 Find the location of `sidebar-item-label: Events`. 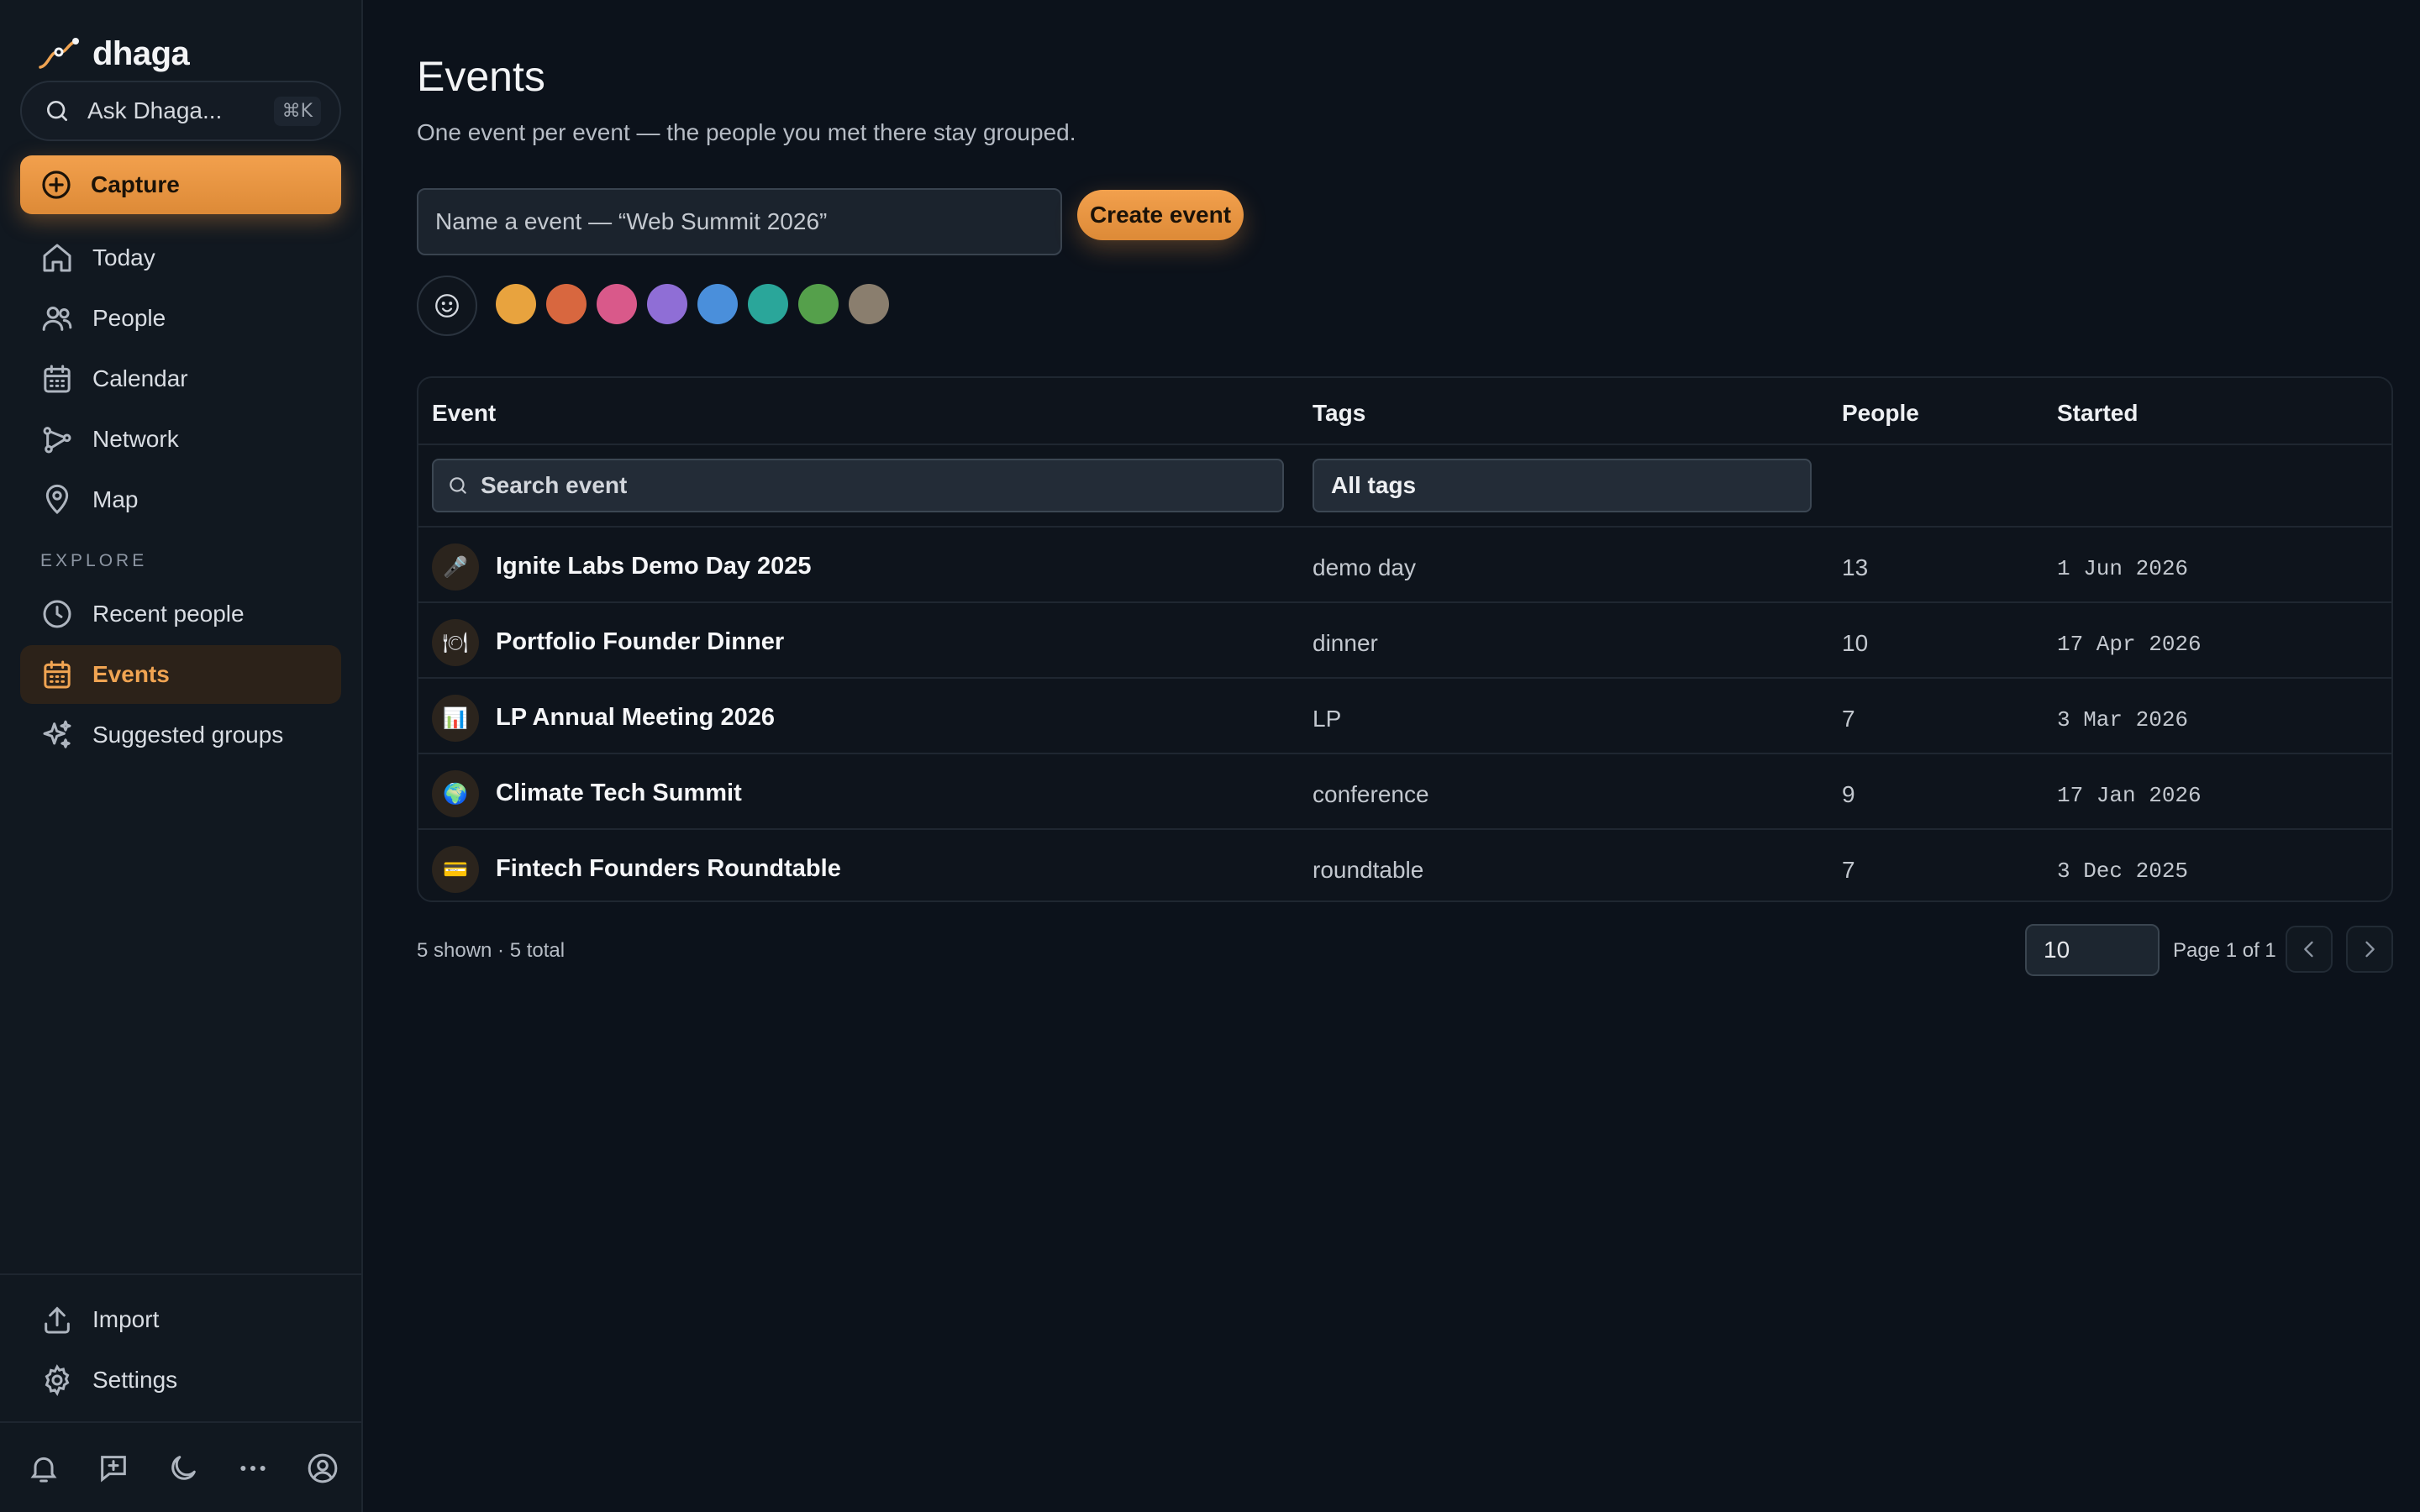

sidebar-item-label: Events is located at coordinates (131, 674).